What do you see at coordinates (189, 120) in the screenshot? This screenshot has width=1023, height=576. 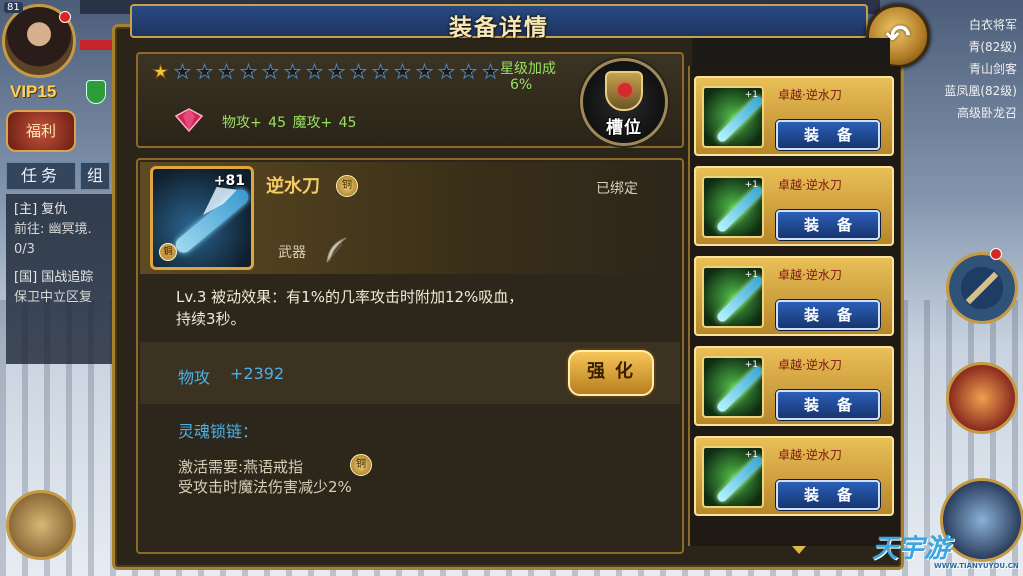 I see `ruby-gem-icon` at bounding box center [189, 120].